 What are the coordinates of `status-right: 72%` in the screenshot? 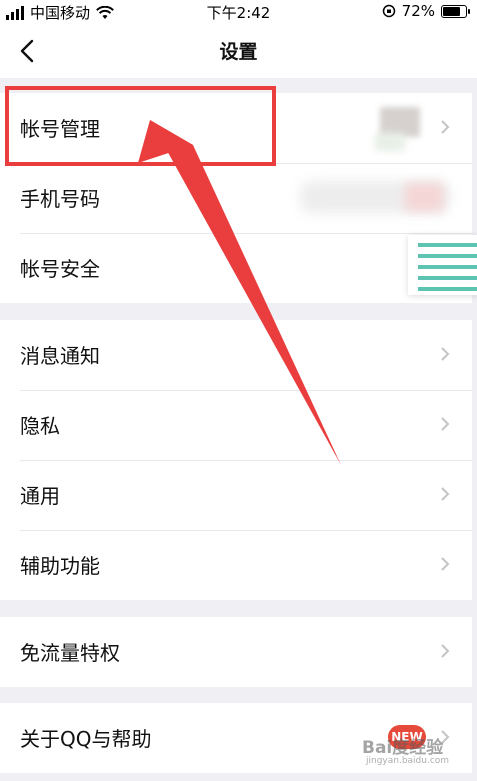 It's located at (426, 11).